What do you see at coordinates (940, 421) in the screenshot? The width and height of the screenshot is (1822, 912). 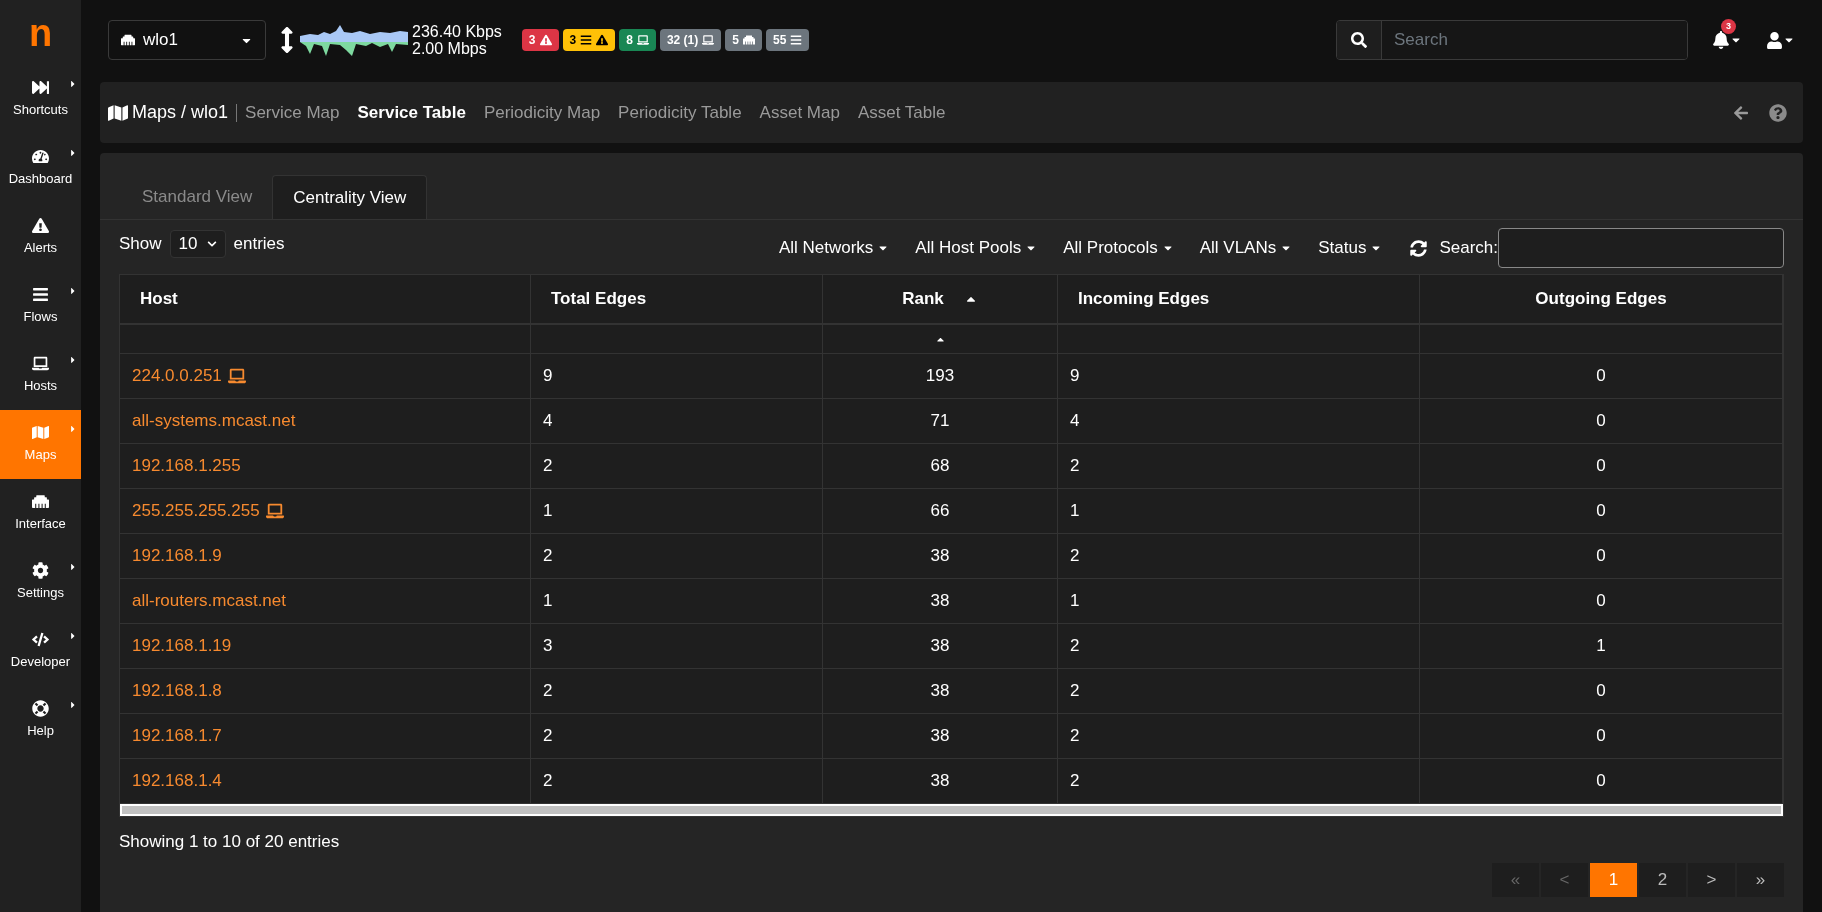 I see `table-cell-text: 71` at bounding box center [940, 421].